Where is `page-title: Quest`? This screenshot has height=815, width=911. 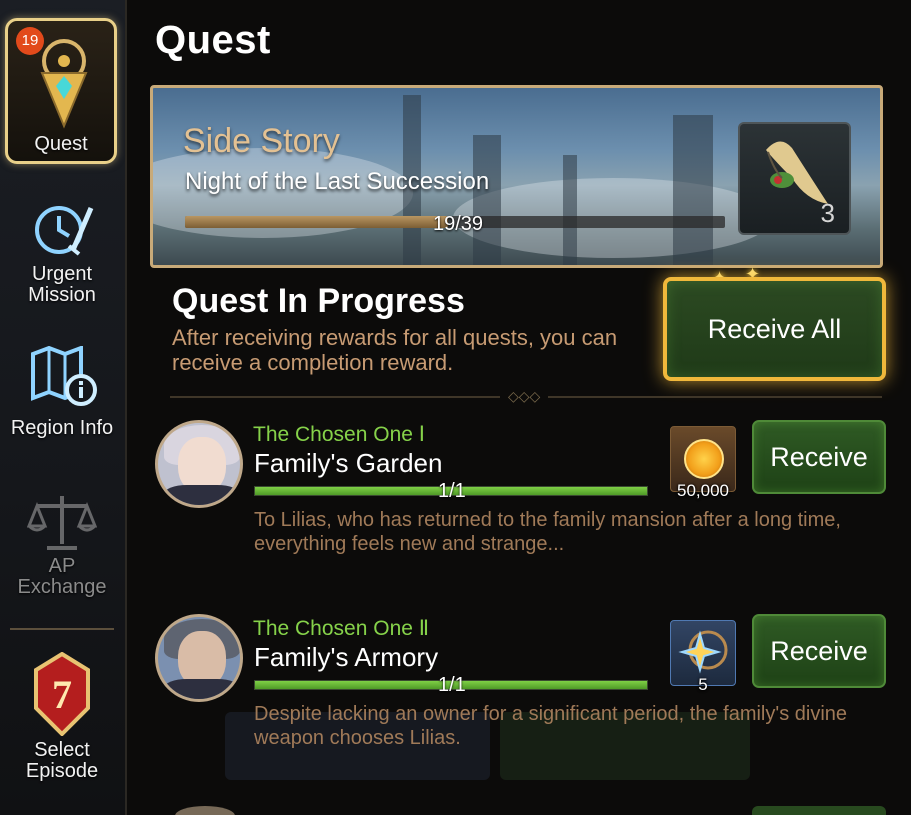 page-title: Quest is located at coordinates (213, 40).